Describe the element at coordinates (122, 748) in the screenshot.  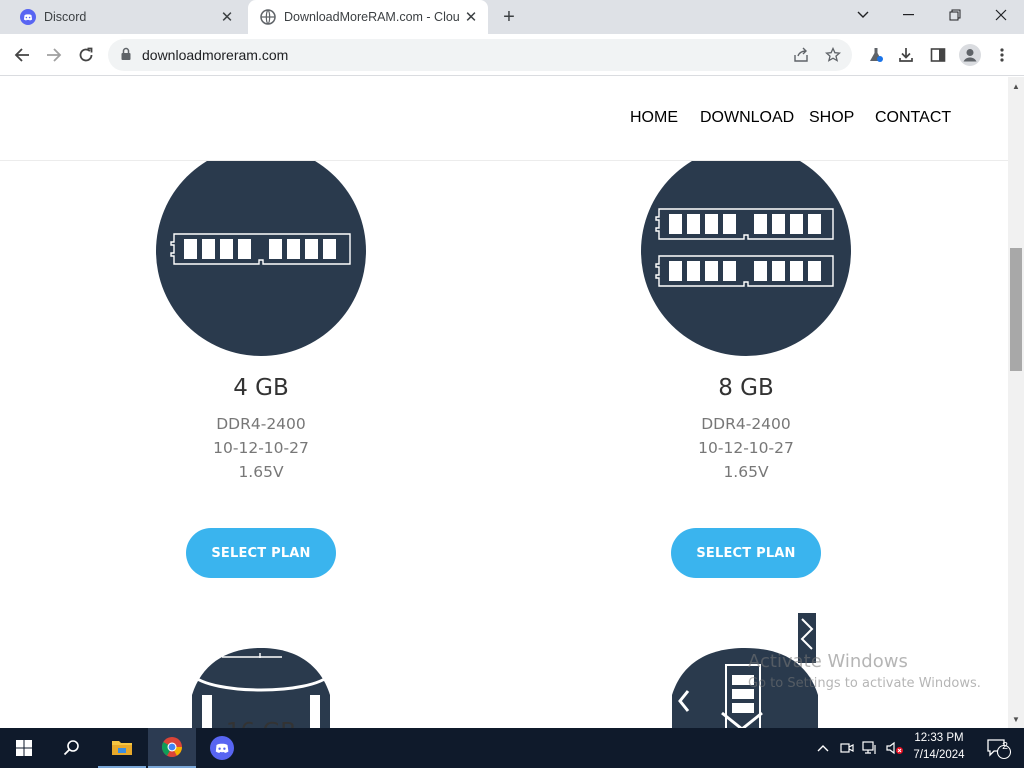
I see `file-explorer-icon` at that location.